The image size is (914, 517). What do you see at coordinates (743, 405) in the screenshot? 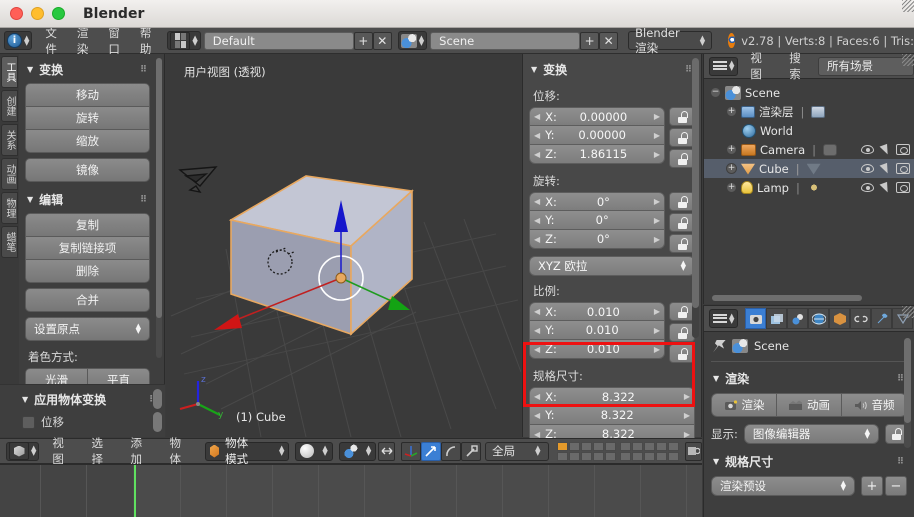
I see `render-still-button: 渲染` at bounding box center [743, 405].